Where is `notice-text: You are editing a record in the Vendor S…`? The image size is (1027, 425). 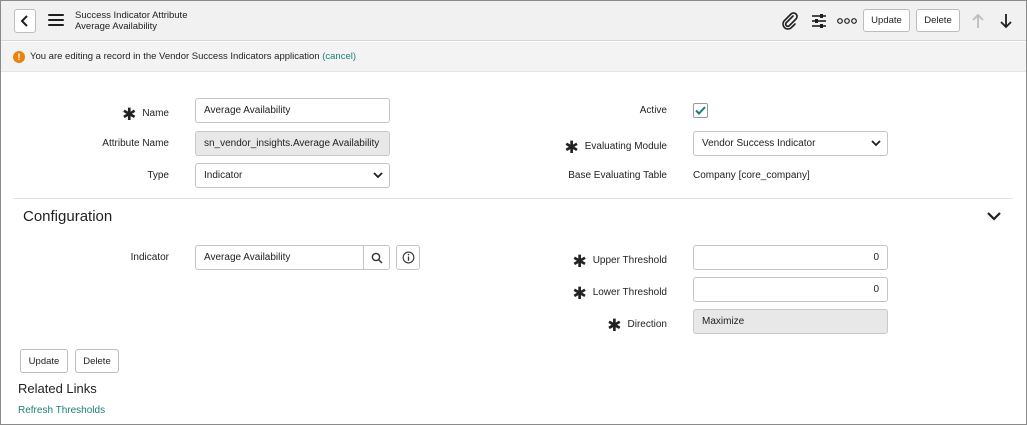
notice-text: You are editing a record in the Vendor S… is located at coordinates (175, 56).